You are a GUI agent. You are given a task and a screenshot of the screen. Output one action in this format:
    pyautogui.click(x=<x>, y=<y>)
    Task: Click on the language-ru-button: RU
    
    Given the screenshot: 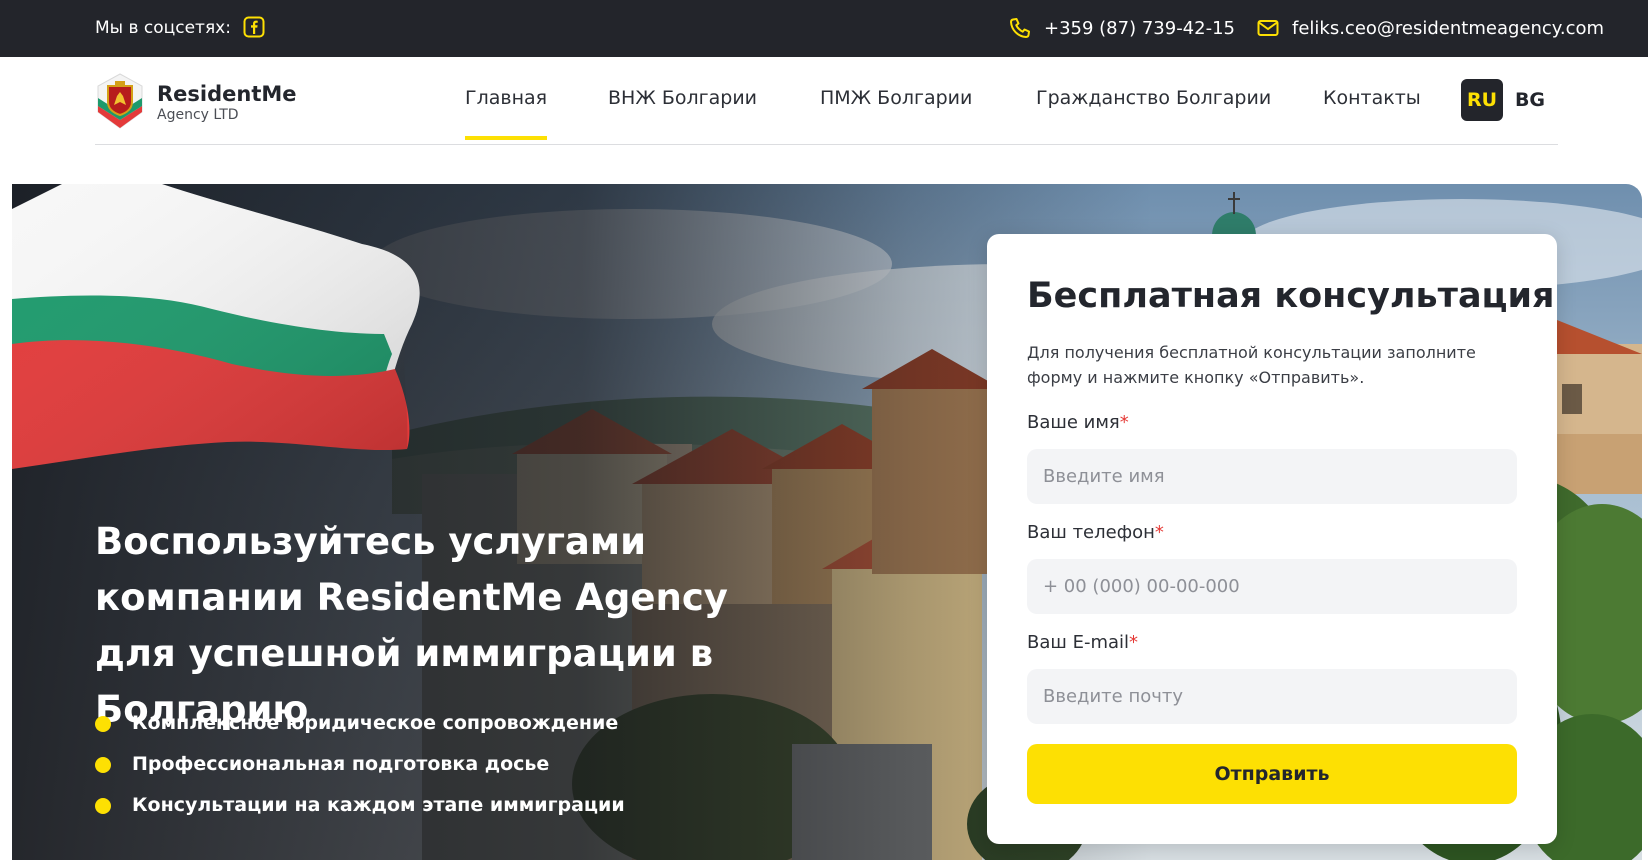 What is the action you would take?
    pyautogui.click(x=1482, y=100)
    